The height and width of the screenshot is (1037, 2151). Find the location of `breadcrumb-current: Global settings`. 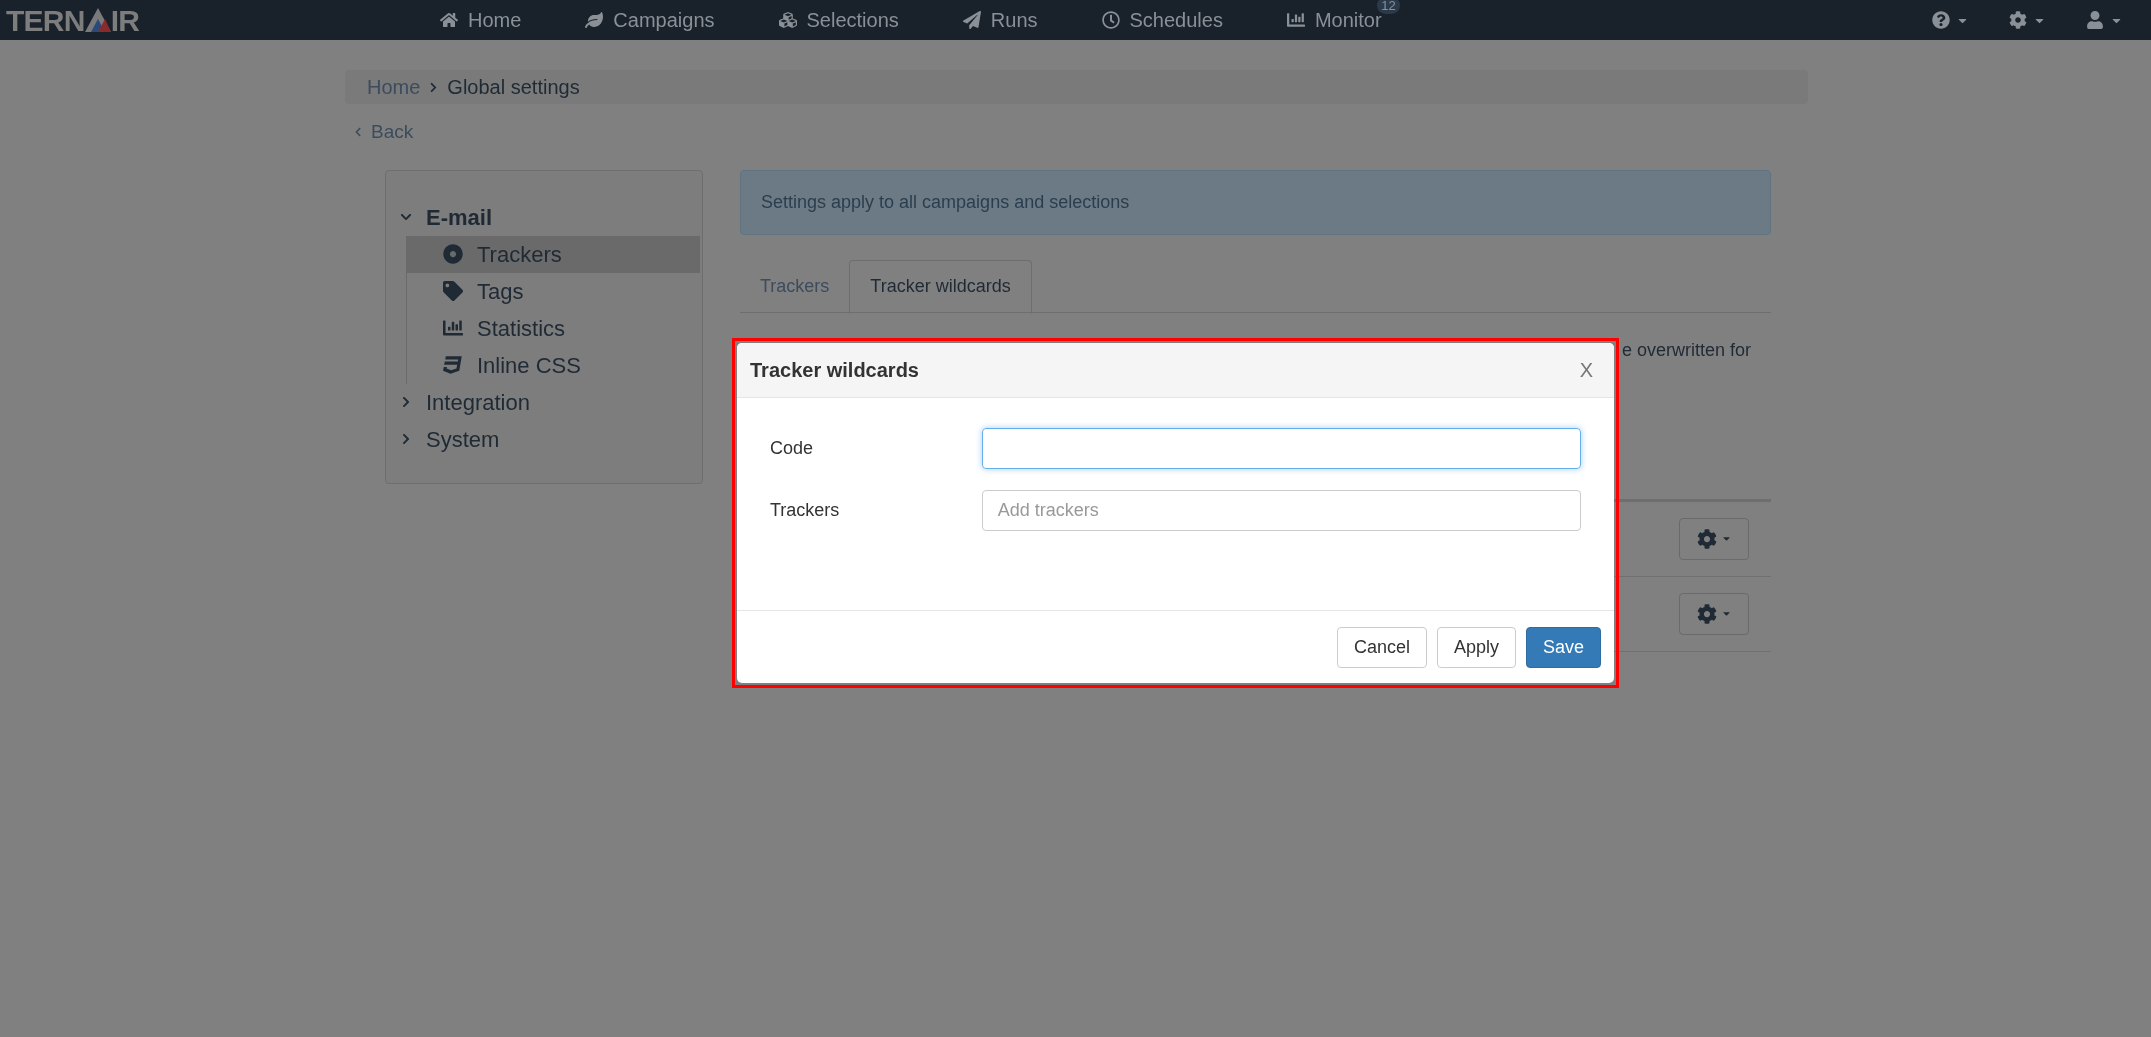

breadcrumb-current: Global settings is located at coordinates (513, 87).